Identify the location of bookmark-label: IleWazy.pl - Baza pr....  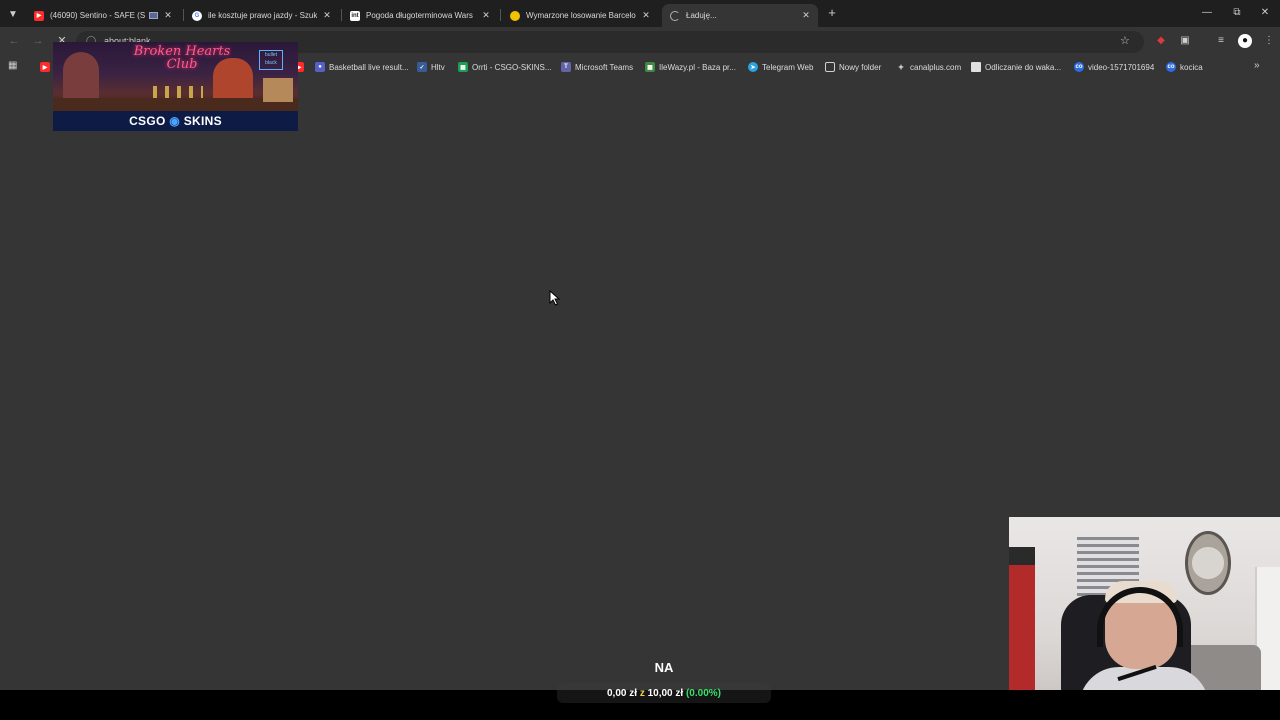
(697, 67).